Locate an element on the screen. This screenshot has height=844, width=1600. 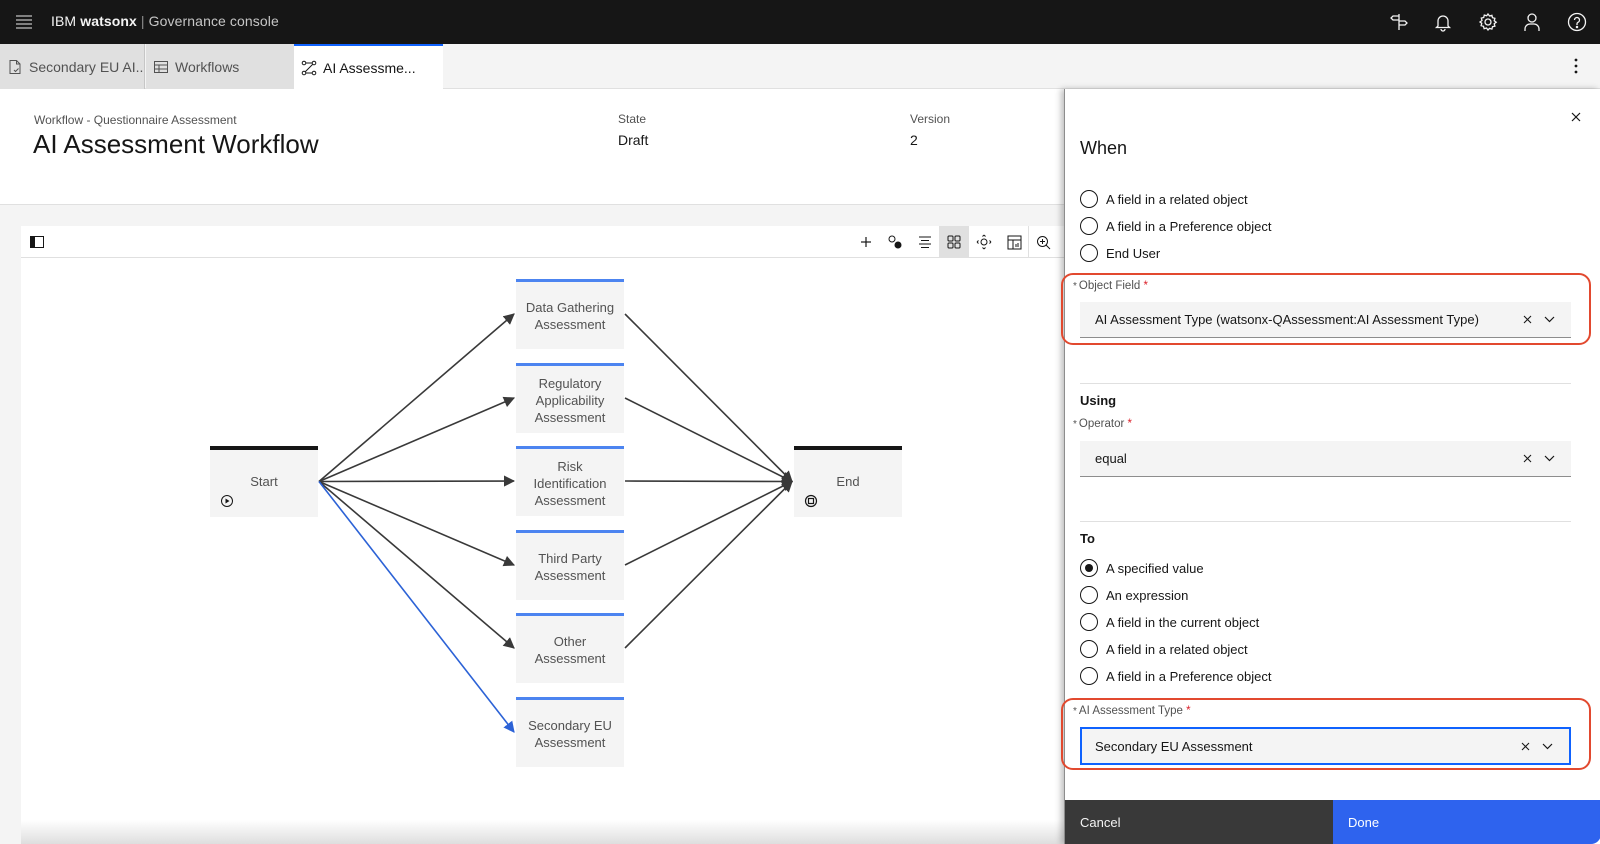
node-label: Data Gathering Assessment is located at coordinates (570, 316).